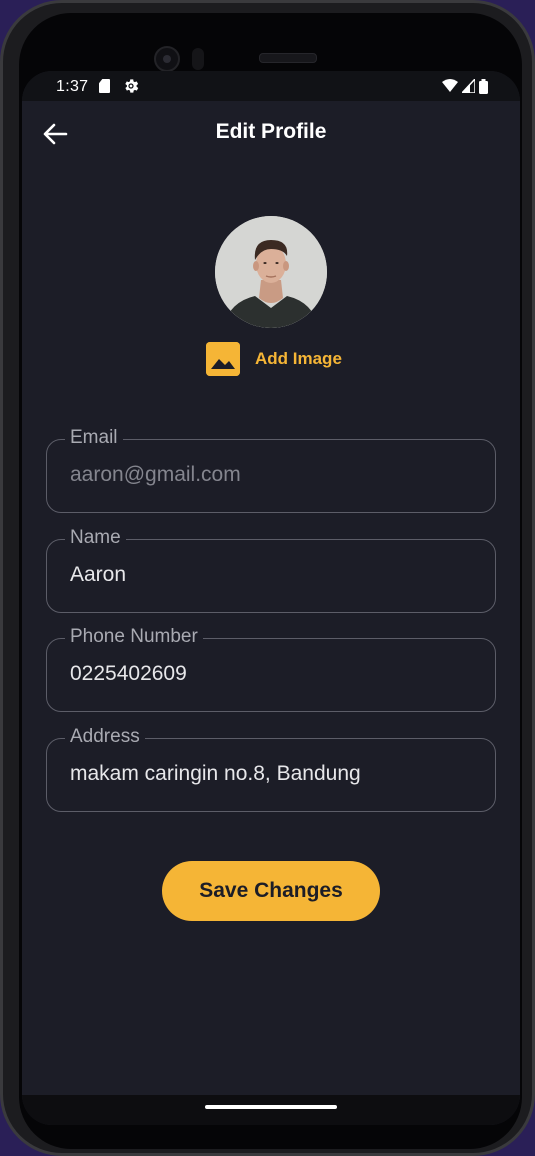  Describe the element at coordinates (468, 86) in the screenshot. I see `signal-icon` at that location.